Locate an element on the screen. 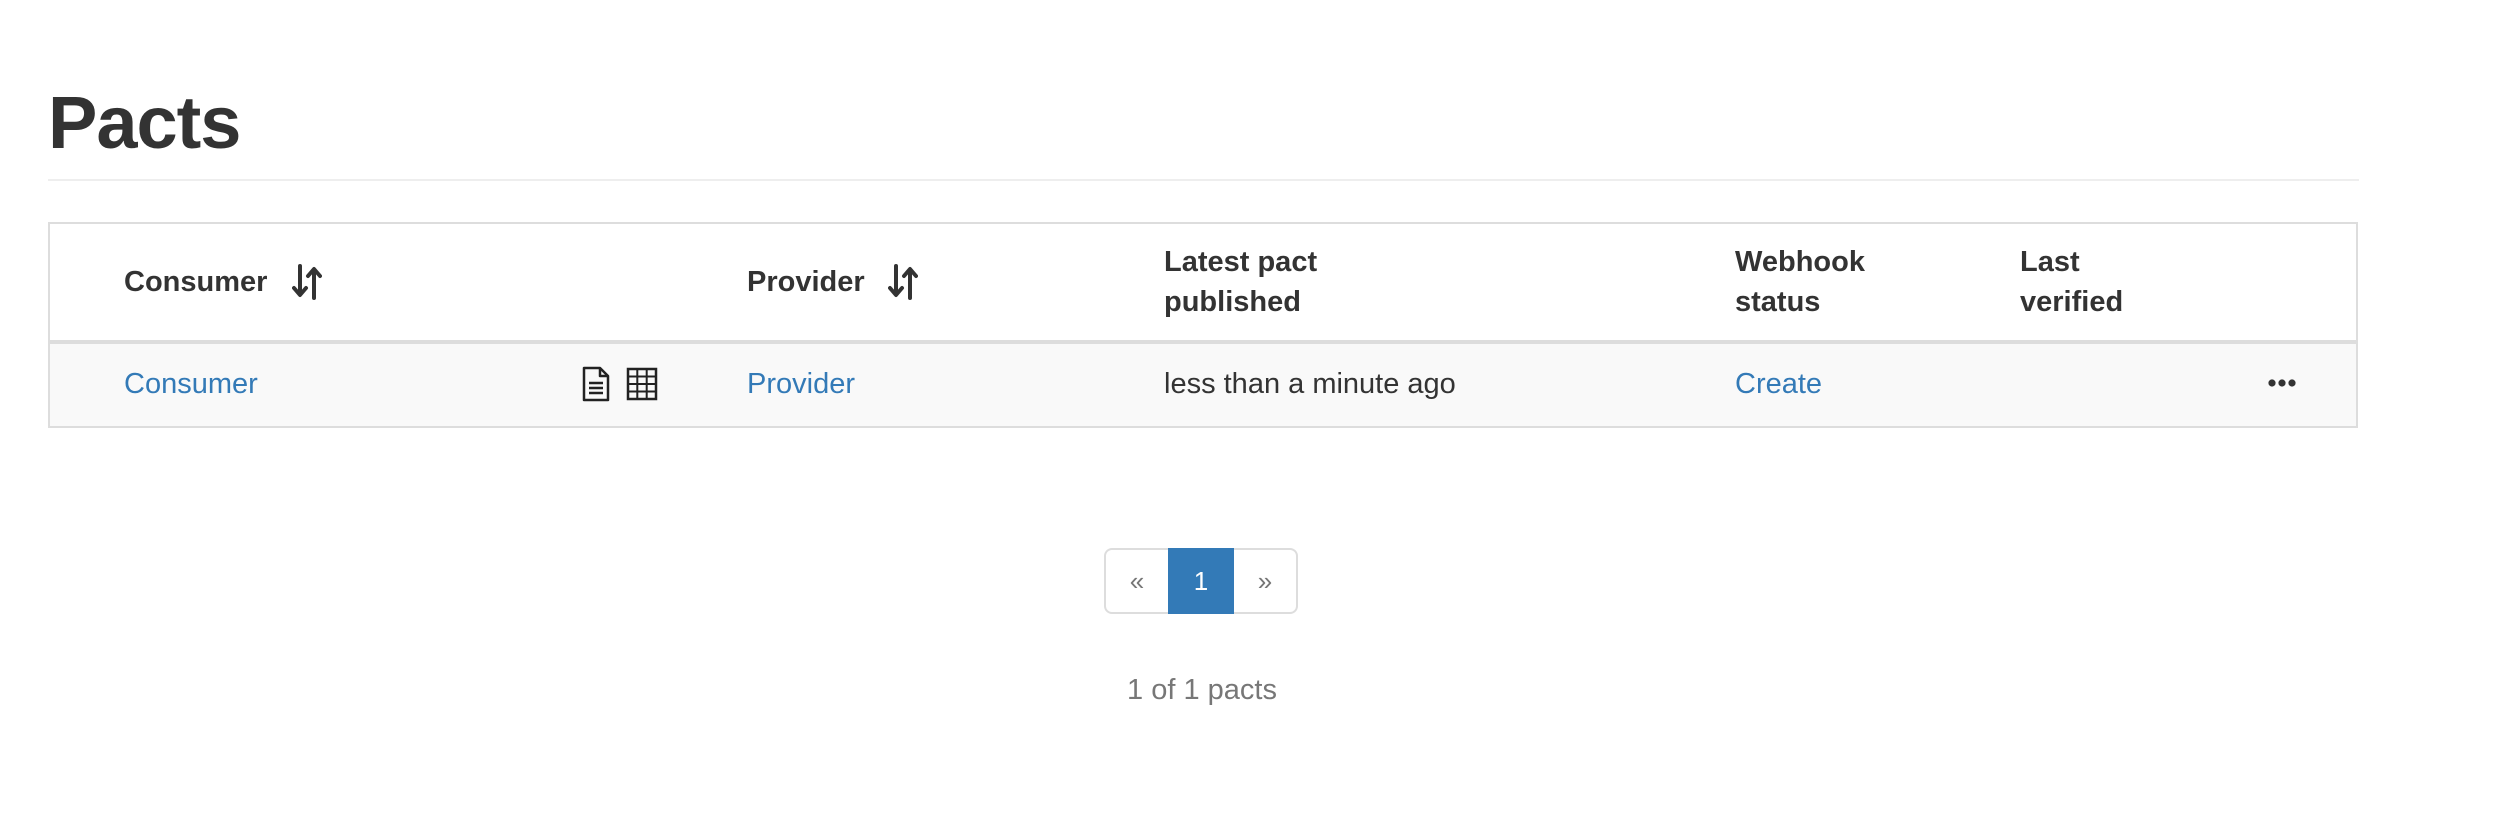 This screenshot has height=834, width=2514. consumer-sort-icon is located at coordinates (307, 282).